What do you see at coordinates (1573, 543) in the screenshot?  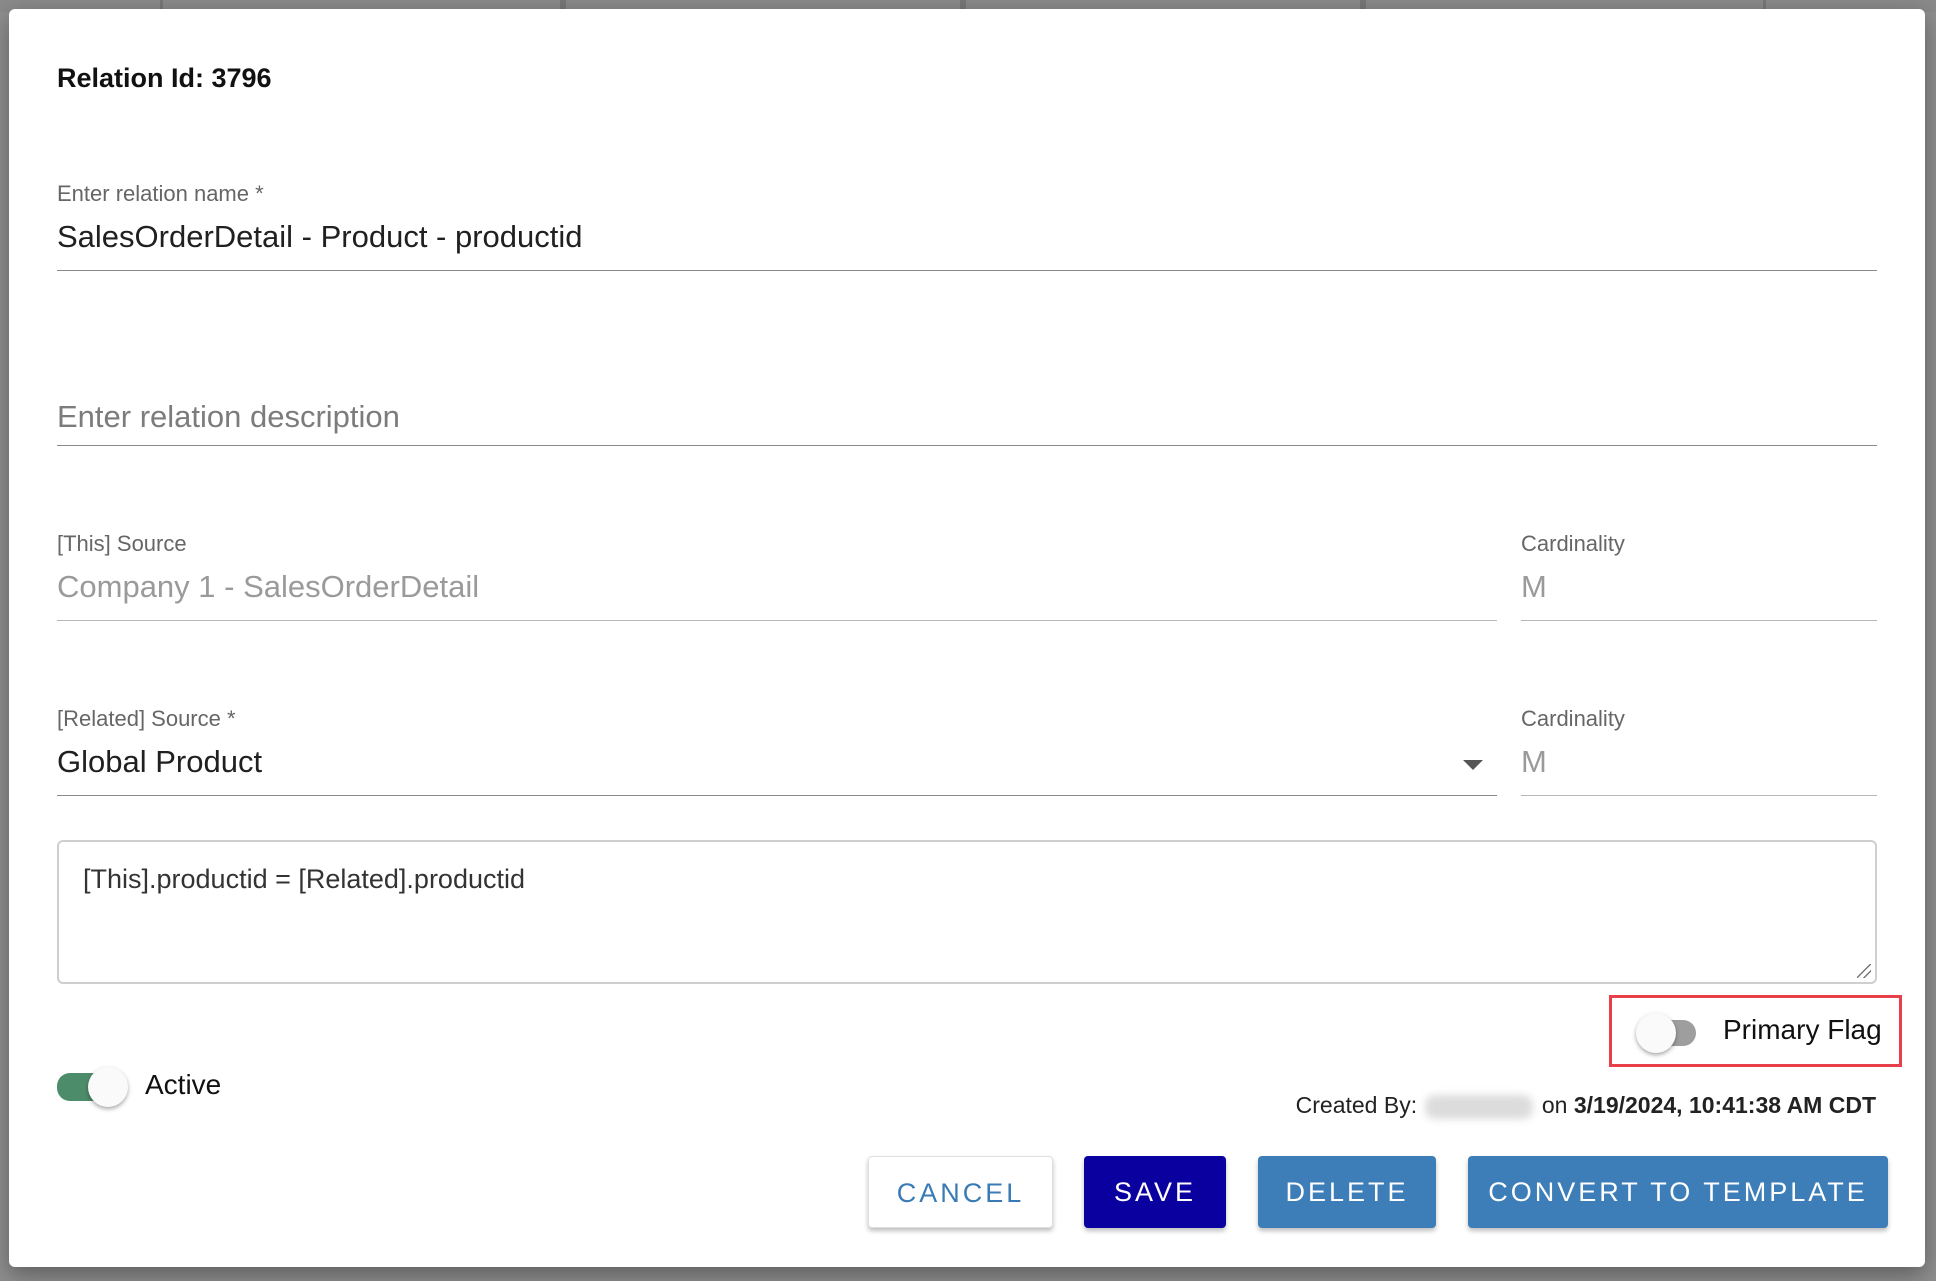 I see `this-cardinality-label: Cardinality` at bounding box center [1573, 543].